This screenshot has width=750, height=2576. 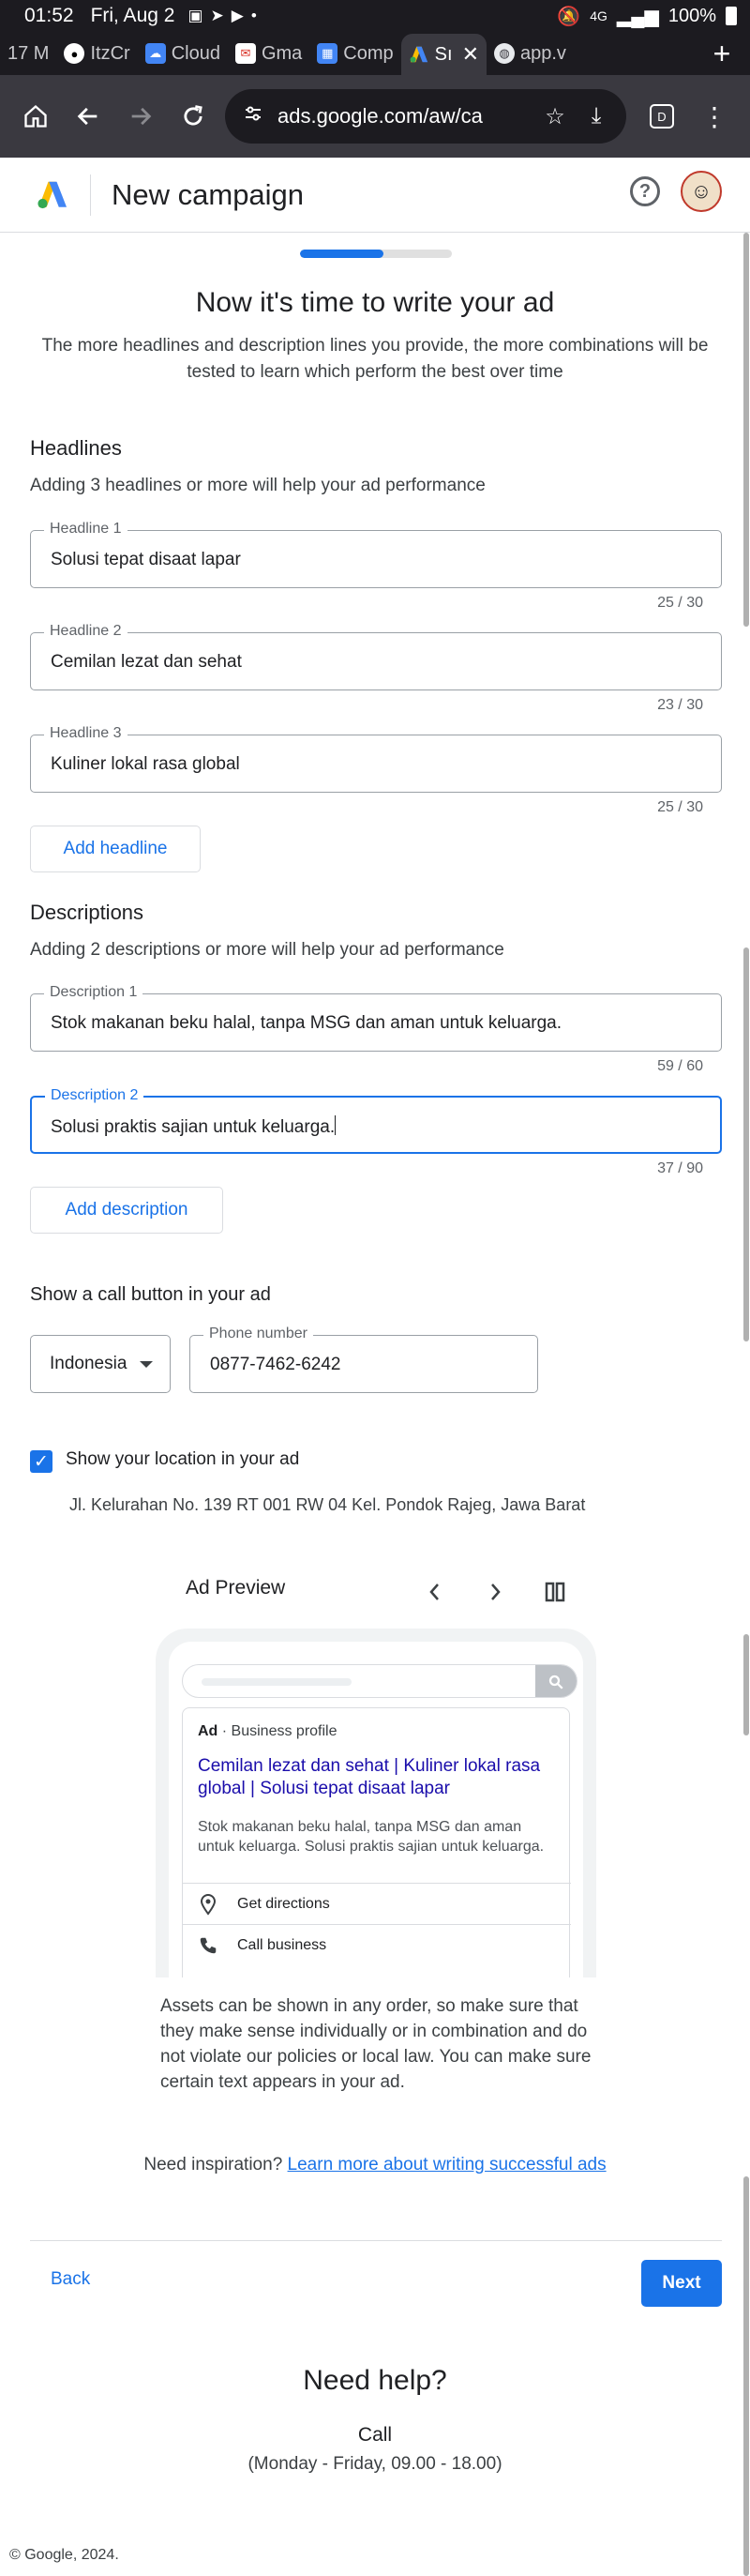 What do you see at coordinates (126, 1210) in the screenshot?
I see `add-description-button: Add description` at bounding box center [126, 1210].